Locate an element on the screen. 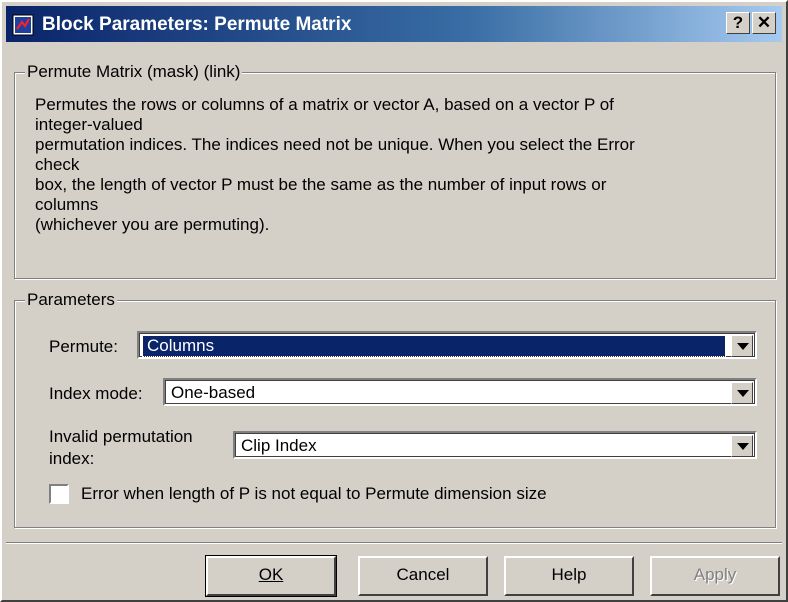  index-mode-label: Index mode: is located at coordinates (96, 393).